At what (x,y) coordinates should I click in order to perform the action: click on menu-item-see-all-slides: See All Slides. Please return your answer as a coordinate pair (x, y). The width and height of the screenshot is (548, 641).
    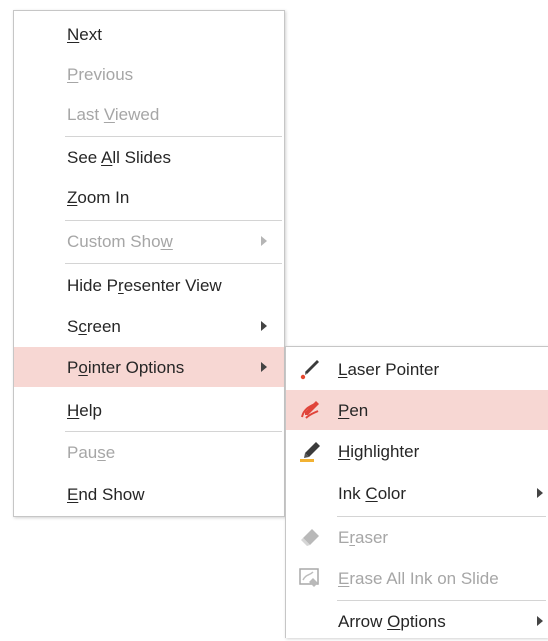
    Looking at the image, I should click on (149, 157).